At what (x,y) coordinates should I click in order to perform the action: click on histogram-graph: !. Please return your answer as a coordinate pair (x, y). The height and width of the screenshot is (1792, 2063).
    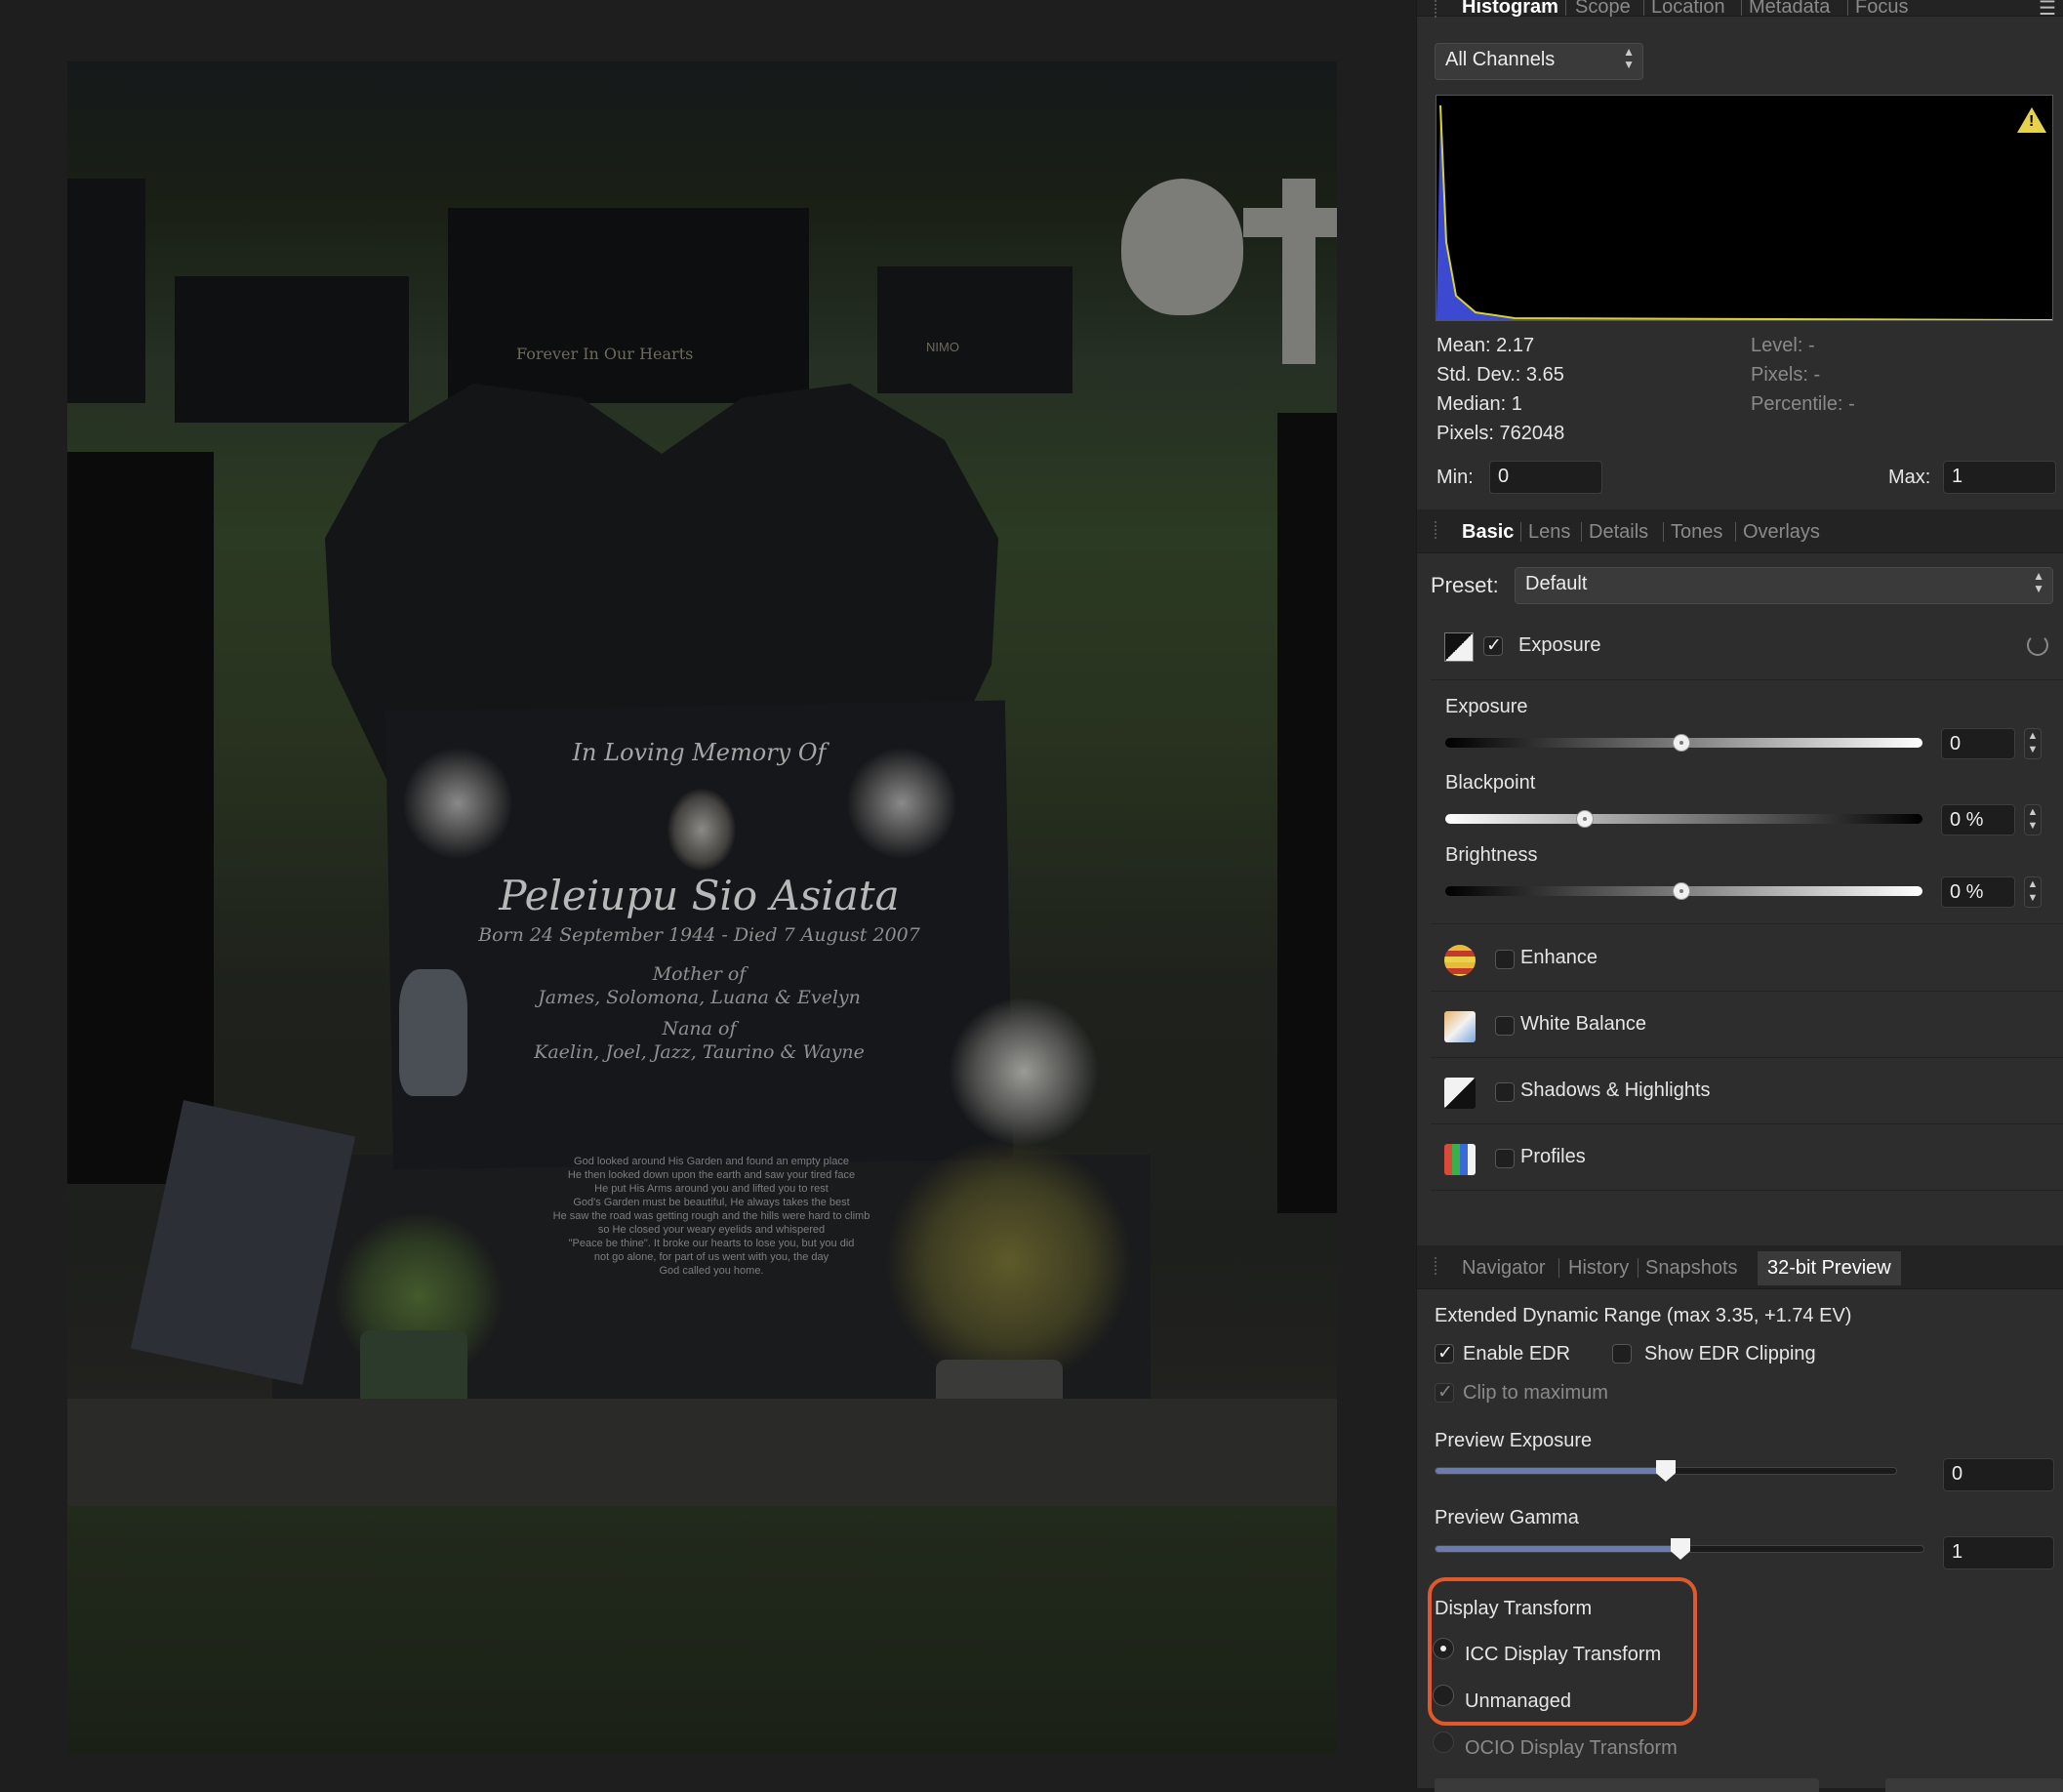
    Looking at the image, I should click on (1745, 208).